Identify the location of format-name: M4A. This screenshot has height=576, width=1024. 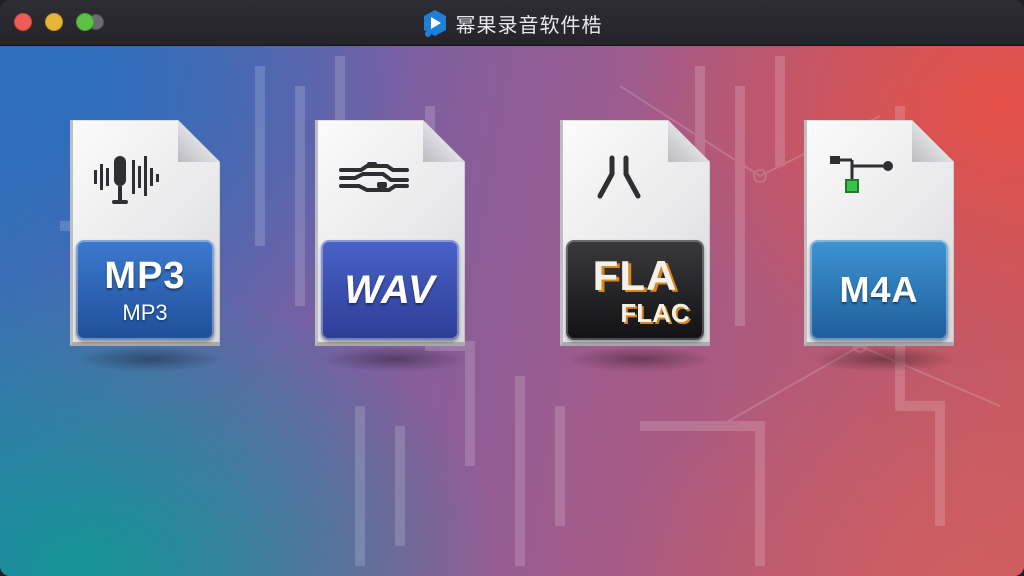
(879, 289).